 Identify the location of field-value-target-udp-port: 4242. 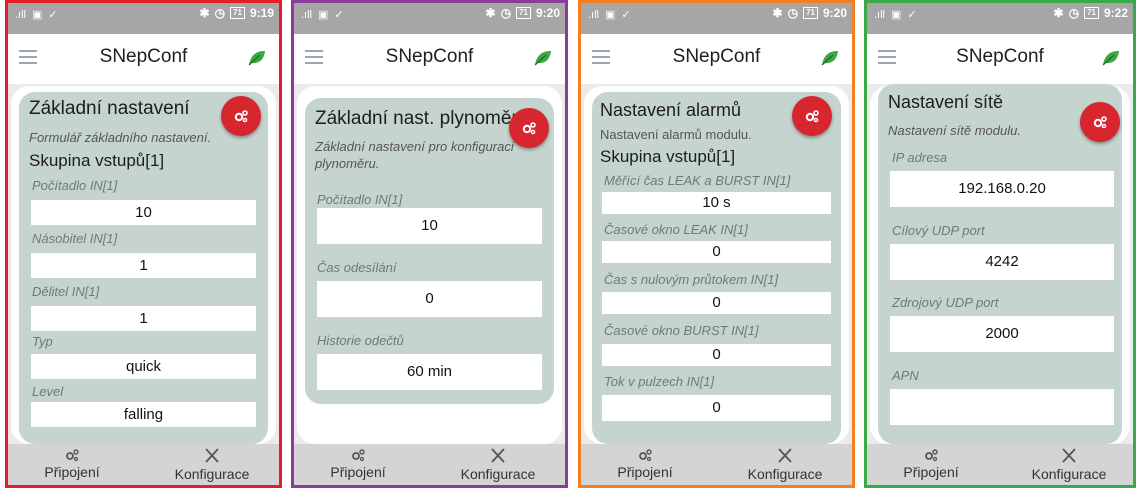
(1002, 262).